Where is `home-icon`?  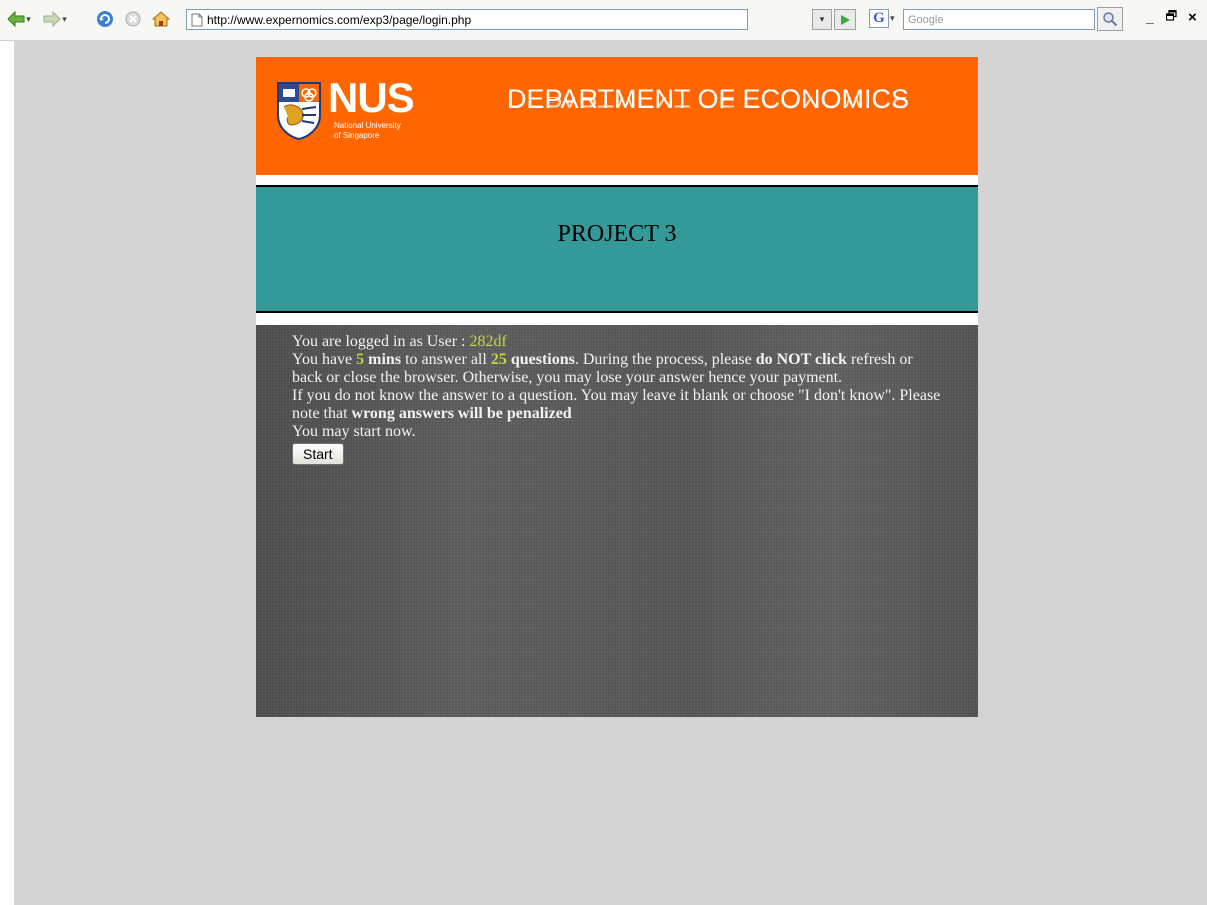 home-icon is located at coordinates (161, 19).